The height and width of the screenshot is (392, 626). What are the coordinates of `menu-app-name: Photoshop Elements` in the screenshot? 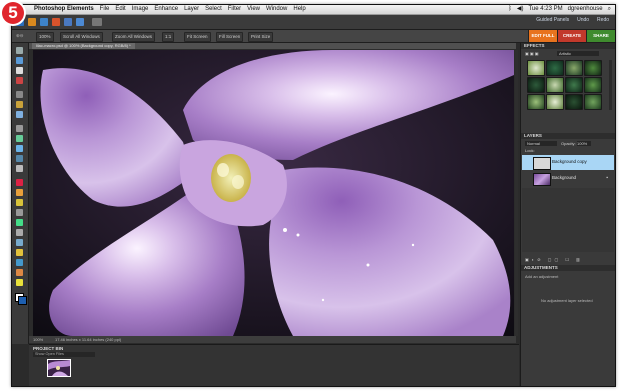 It's located at (64, 9).